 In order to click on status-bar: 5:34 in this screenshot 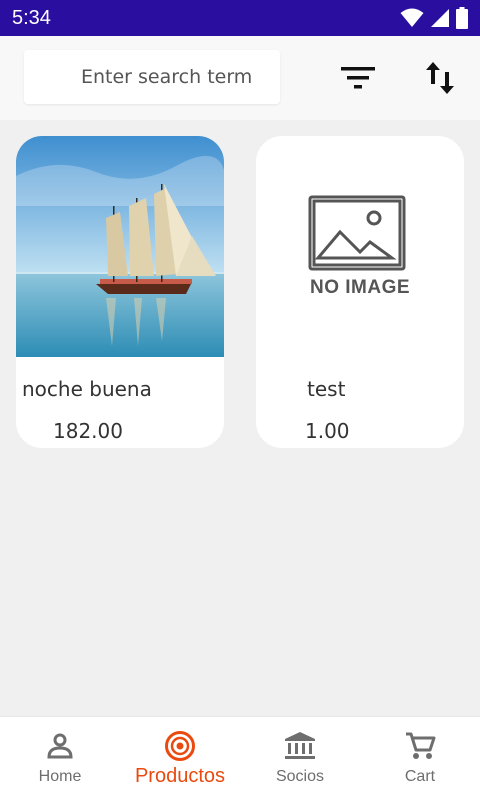, I will do `click(240, 18)`.